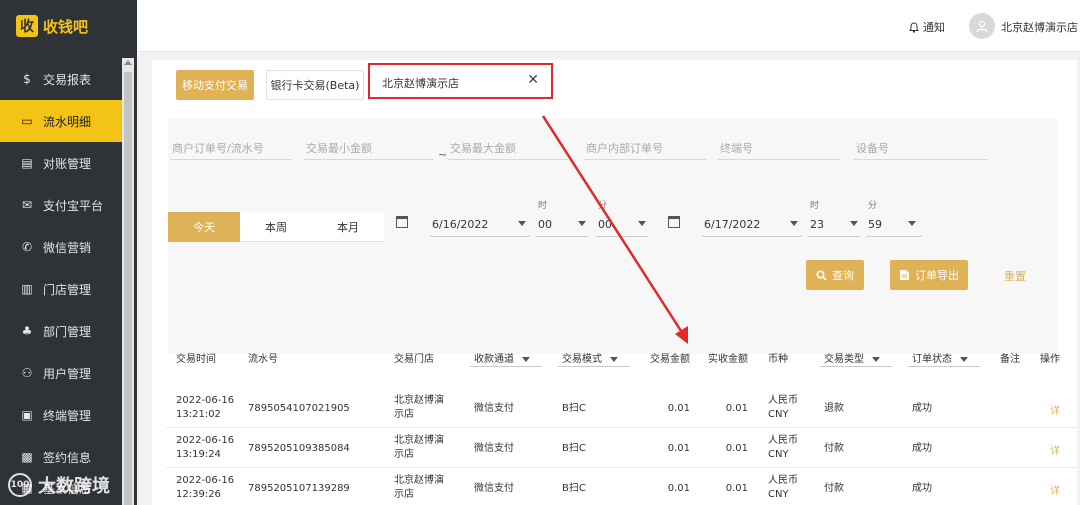  I want to click on dollar-icon: $, so click(27, 79).